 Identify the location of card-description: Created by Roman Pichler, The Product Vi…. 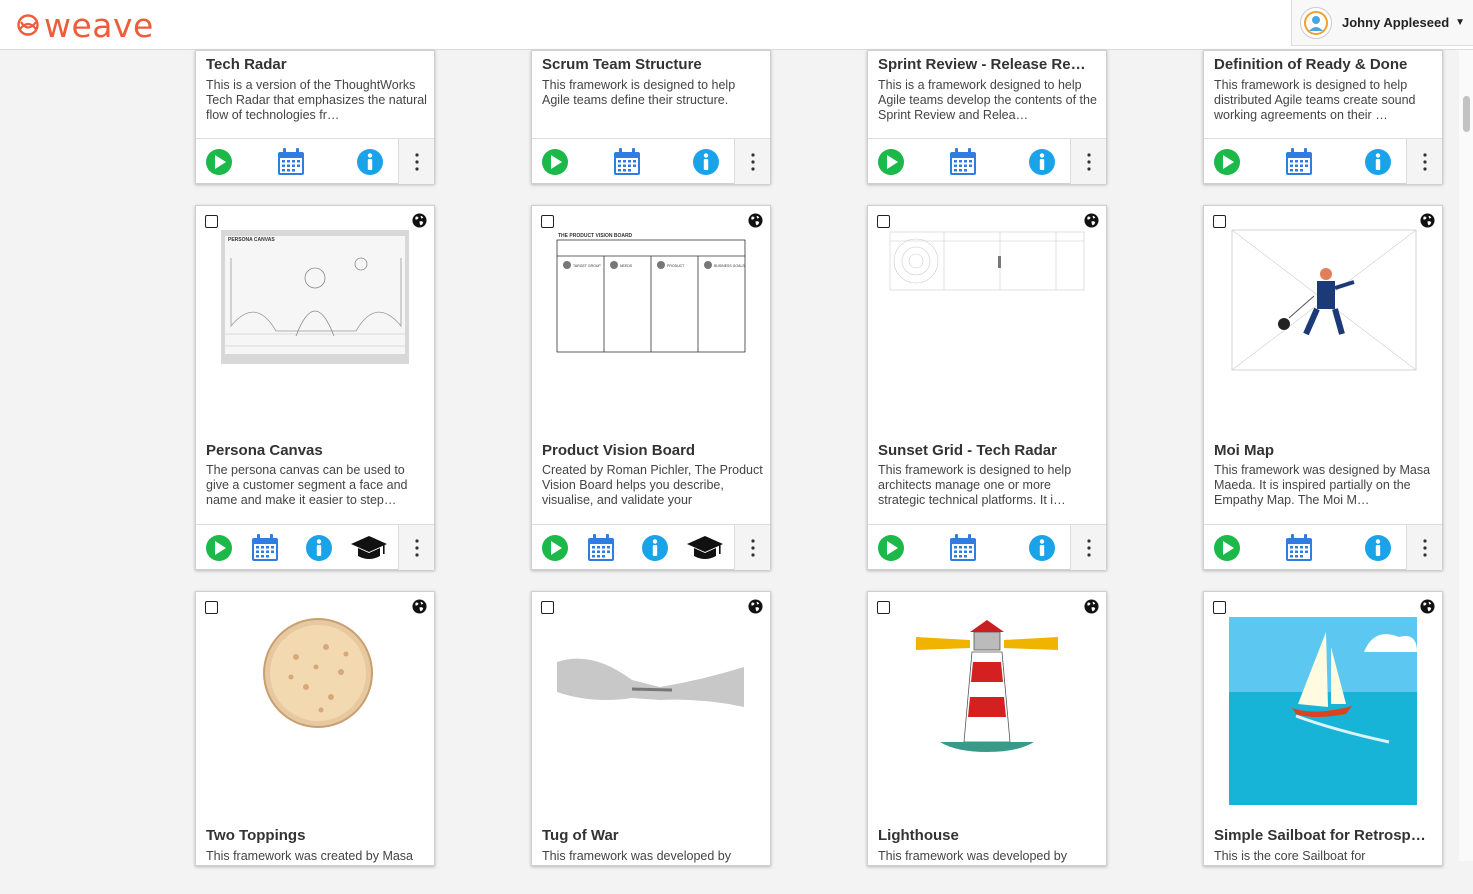
(652, 485).